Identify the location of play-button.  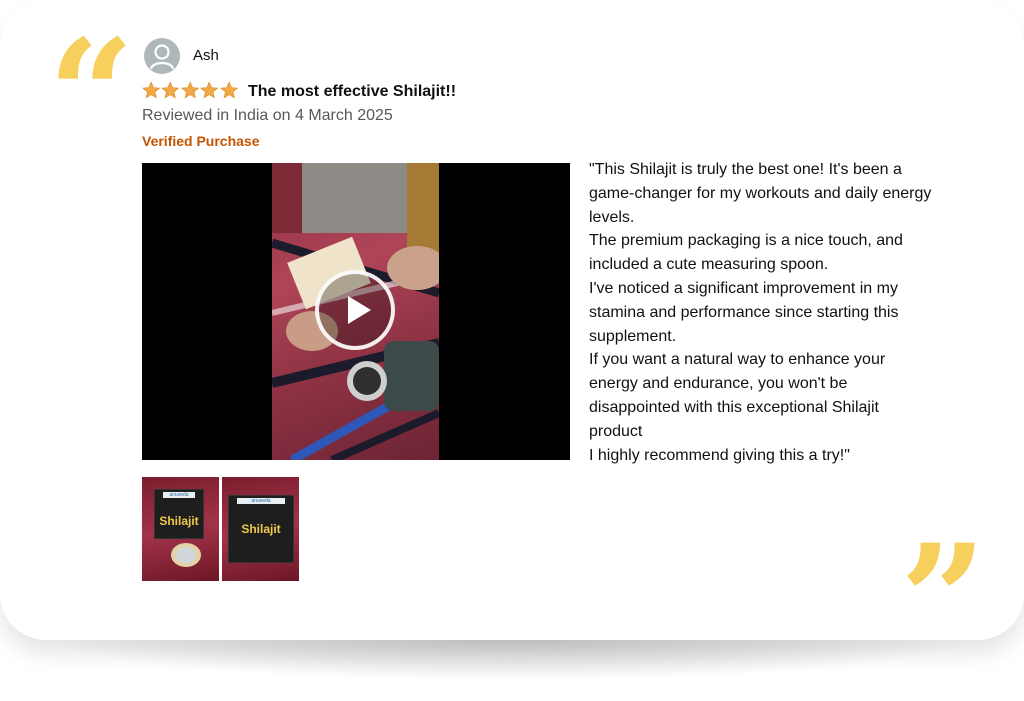
(355, 310).